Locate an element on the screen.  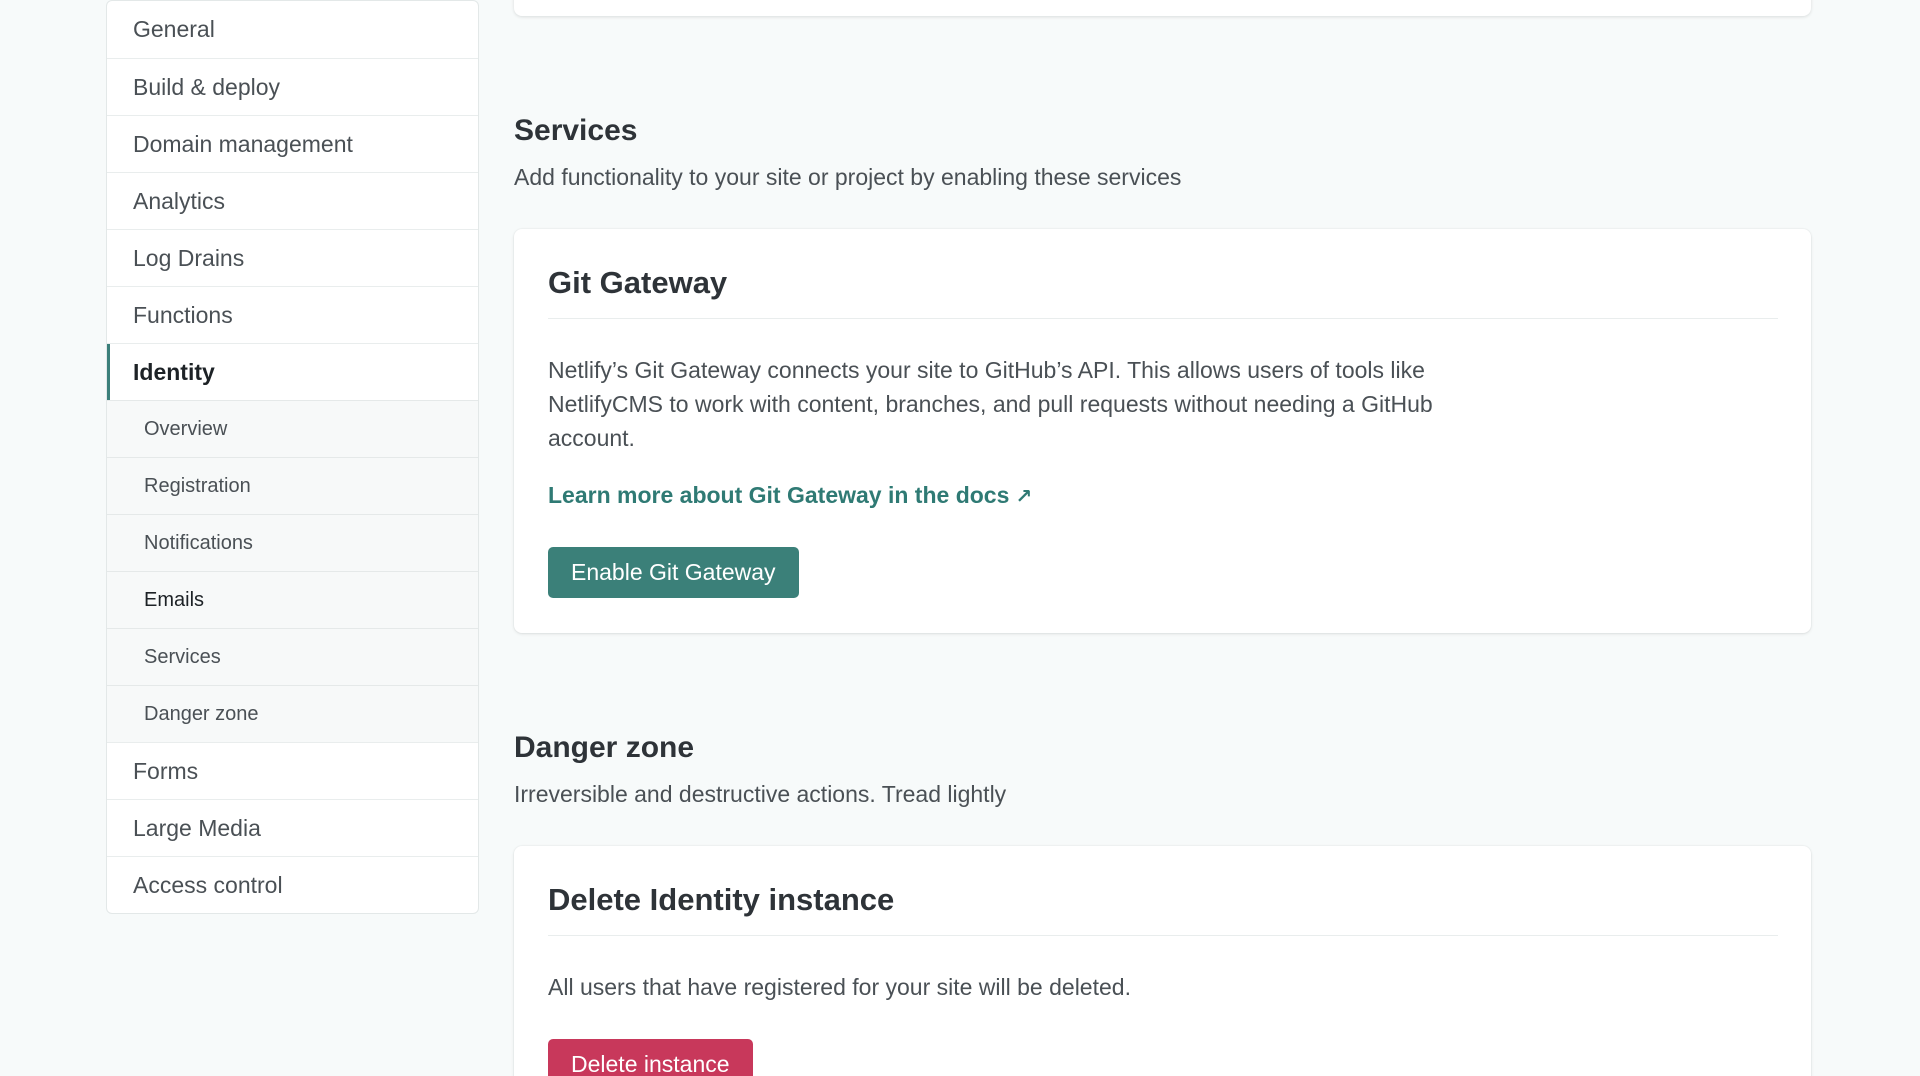
sidebar-item-large-media: Large Media is located at coordinates (292, 827).